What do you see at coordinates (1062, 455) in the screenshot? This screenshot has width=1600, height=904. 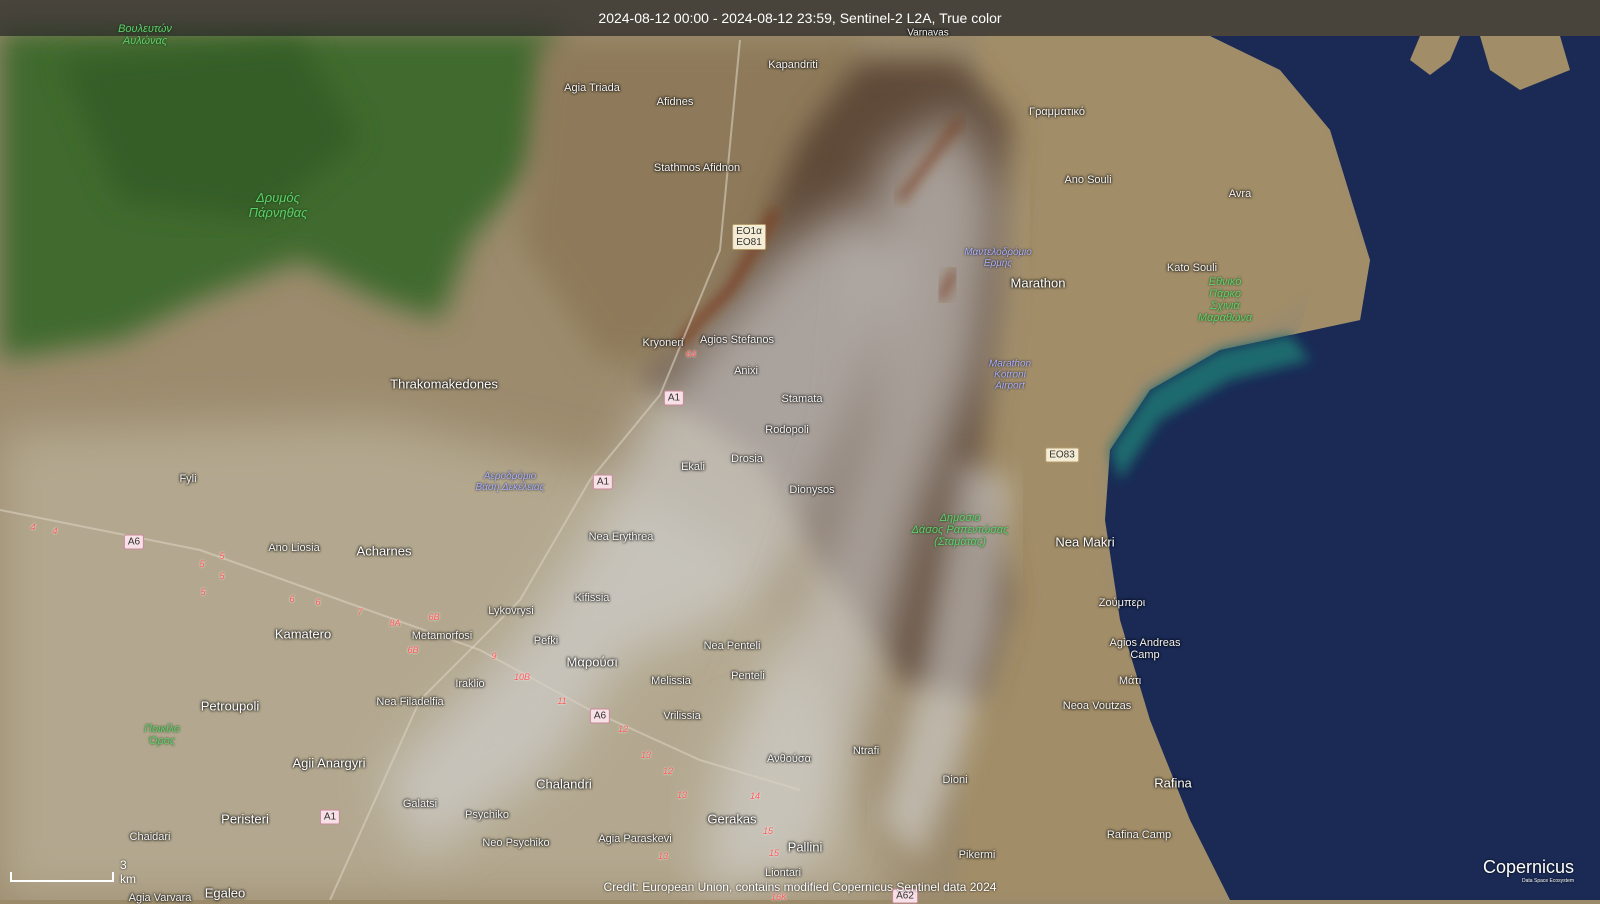 I see `road-shield: EO83` at bounding box center [1062, 455].